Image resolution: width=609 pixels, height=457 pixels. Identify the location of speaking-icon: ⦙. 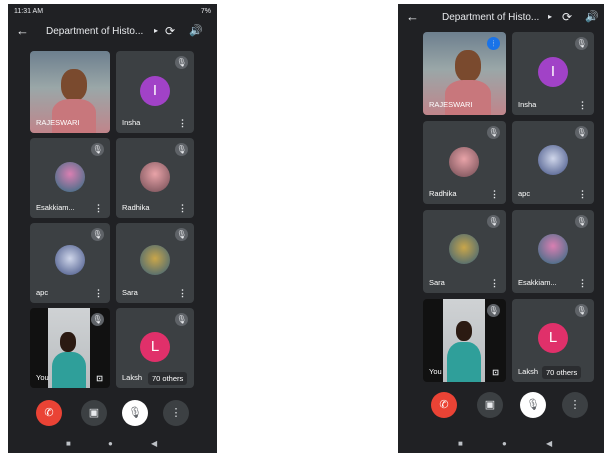
(493, 43).